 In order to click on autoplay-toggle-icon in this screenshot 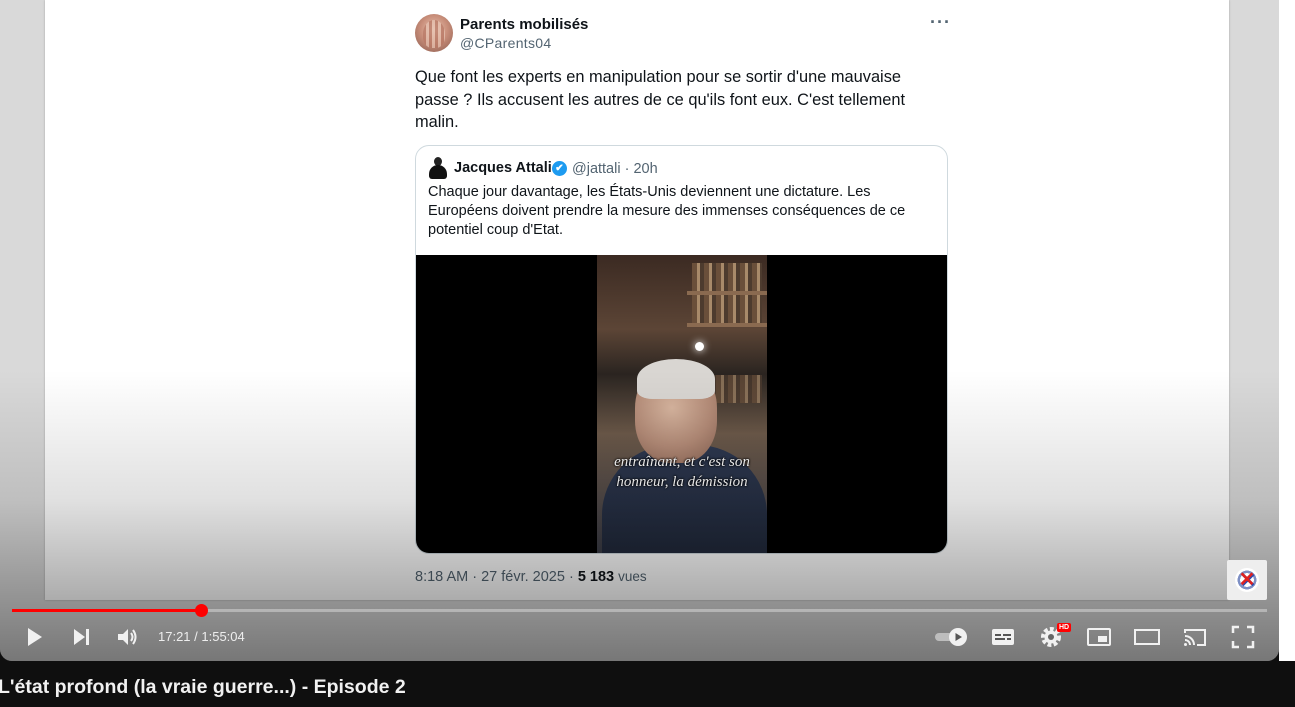, I will do `click(951, 637)`.